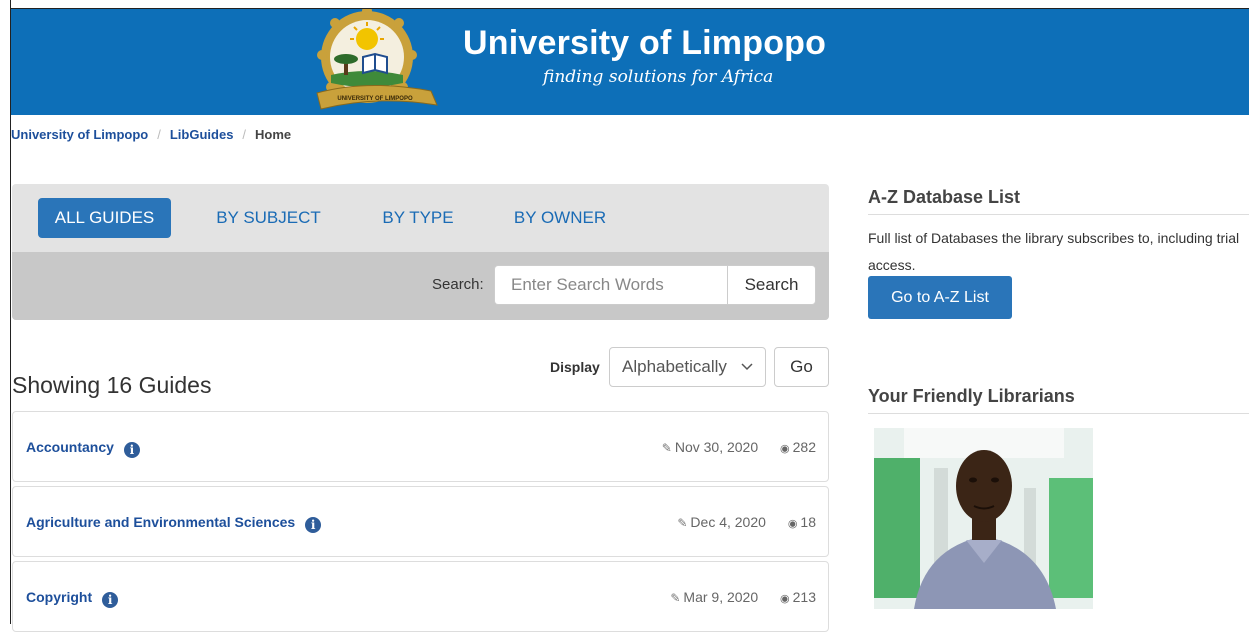 This screenshot has width=1249, height=632. Describe the element at coordinates (377, 61) in the screenshot. I see `university-logo: UNIVERSITY OF LIMPOPO` at that location.